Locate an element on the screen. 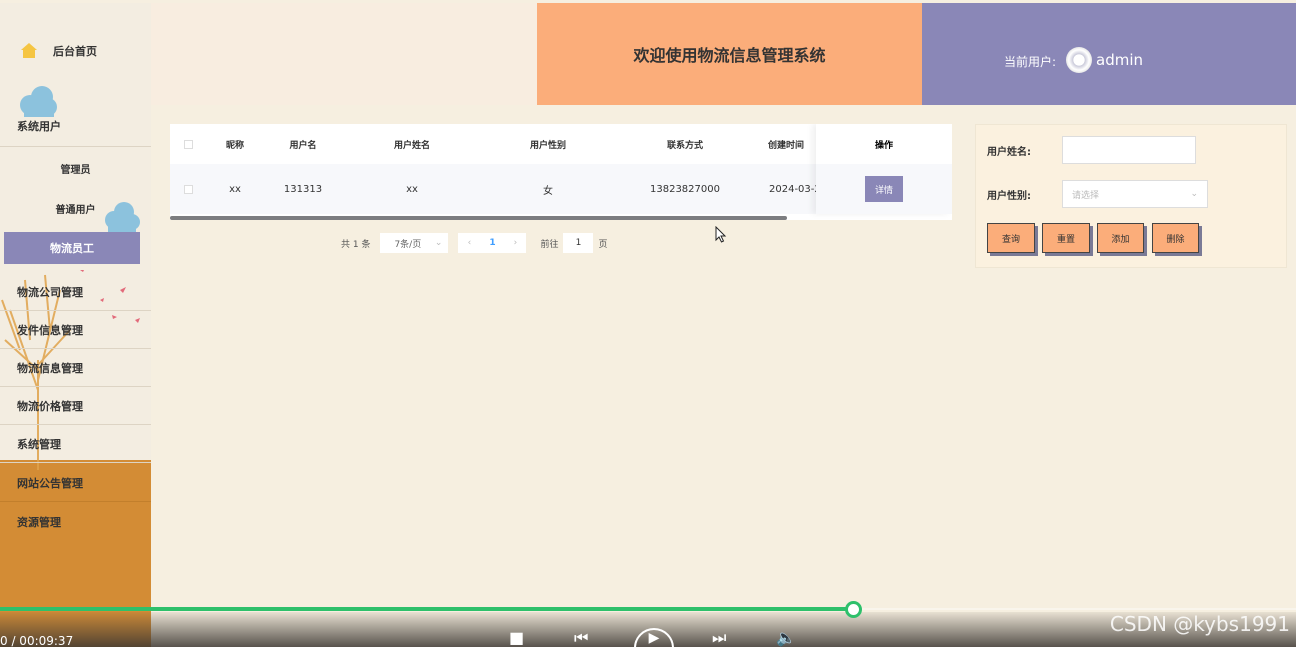 The image size is (1296, 647). page-size-value: 7条/页 is located at coordinates (408, 244).